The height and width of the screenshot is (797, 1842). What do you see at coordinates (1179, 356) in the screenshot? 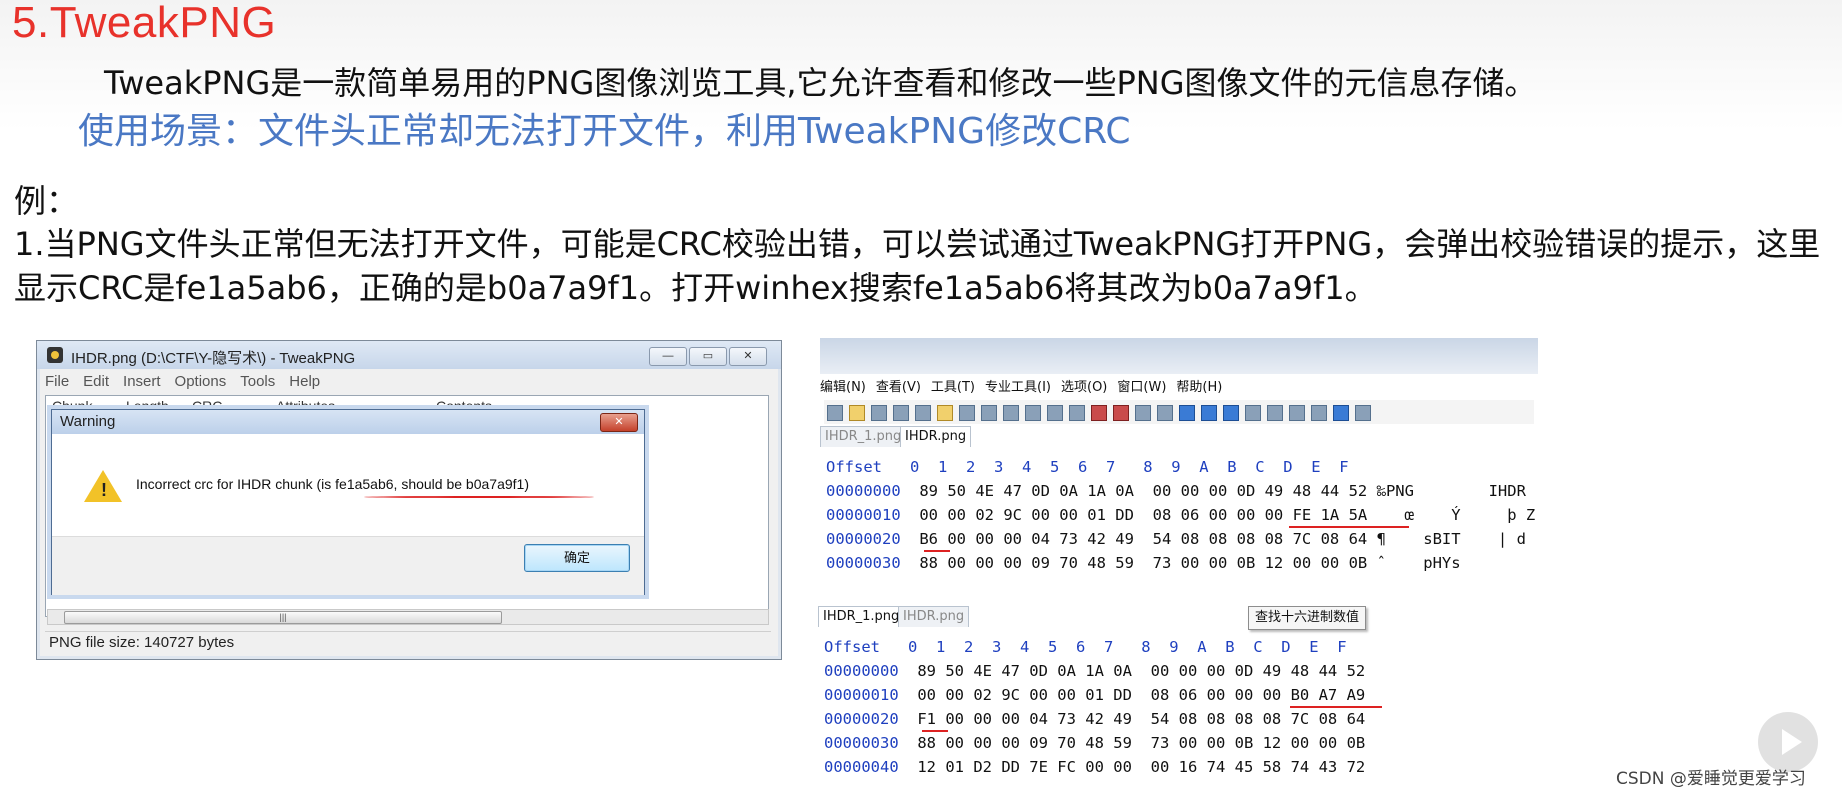
I see `winhex-titlebar` at bounding box center [1179, 356].